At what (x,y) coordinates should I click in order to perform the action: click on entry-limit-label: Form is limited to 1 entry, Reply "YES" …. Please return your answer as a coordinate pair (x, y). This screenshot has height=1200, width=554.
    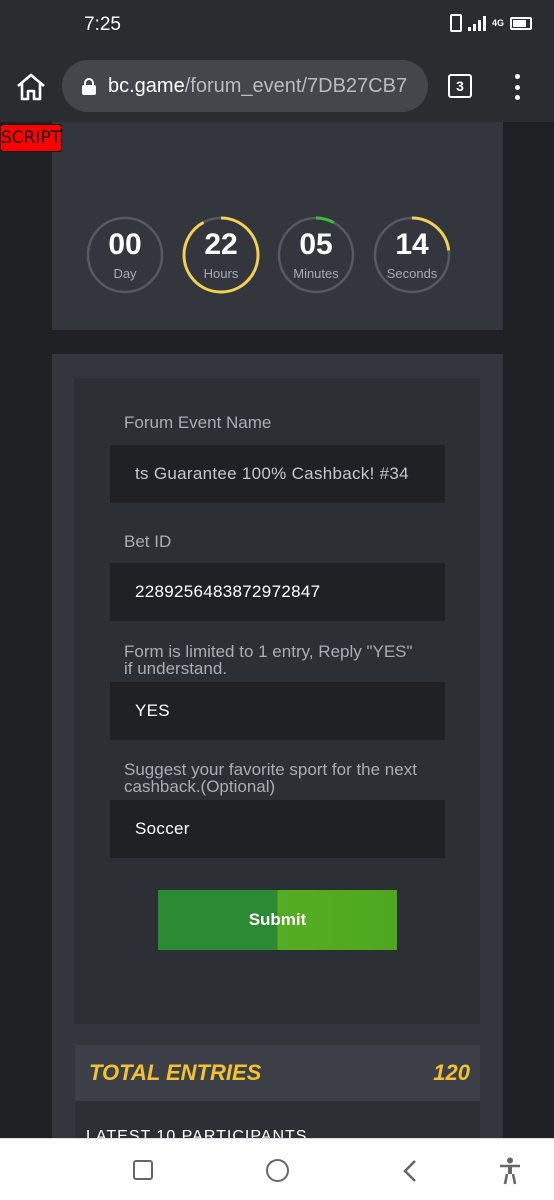
    Looking at the image, I should click on (268, 660).